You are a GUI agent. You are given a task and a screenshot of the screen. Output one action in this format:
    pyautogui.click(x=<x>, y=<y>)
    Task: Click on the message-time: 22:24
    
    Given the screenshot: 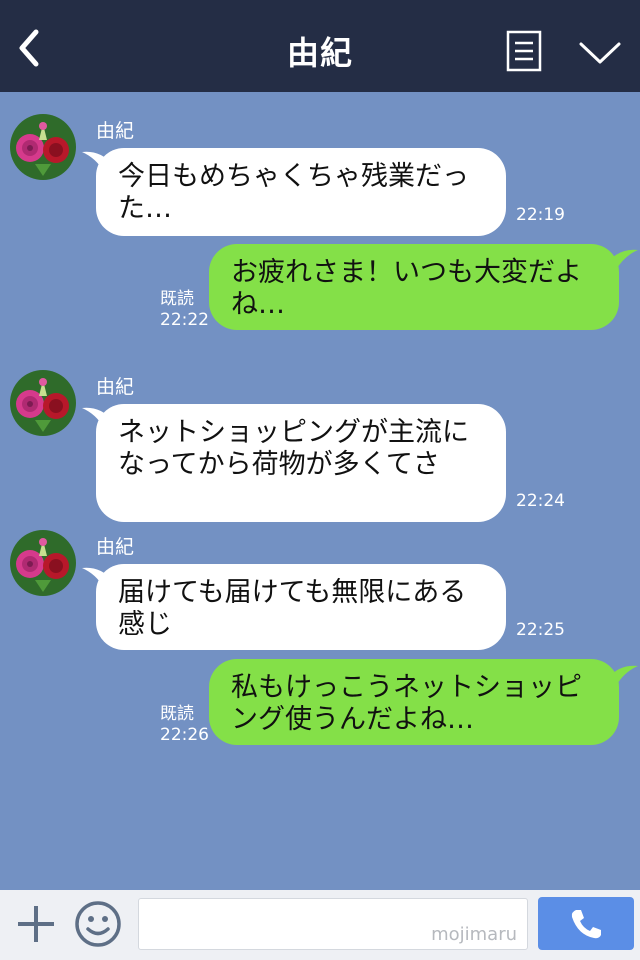 What is the action you would take?
    pyautogui.click(x=540, y=501)
    